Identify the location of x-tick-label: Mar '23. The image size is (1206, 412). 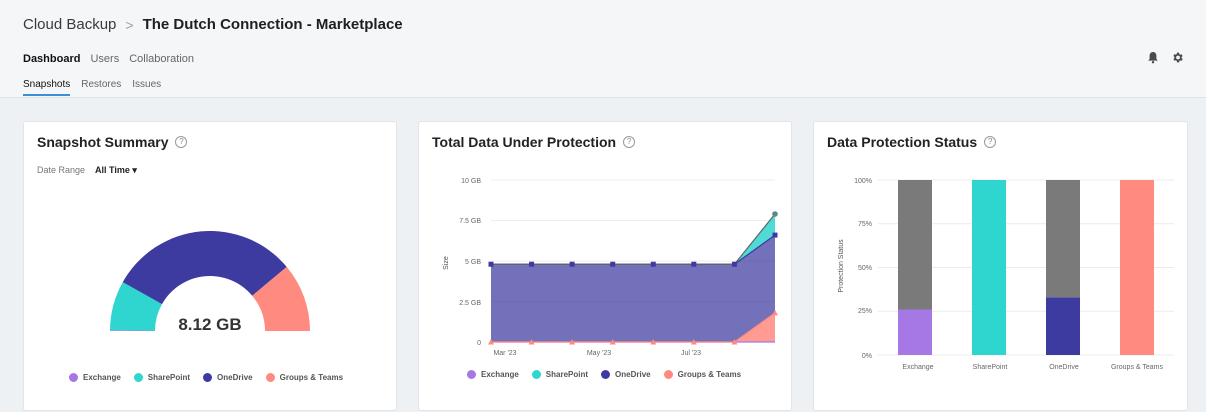
(504, 353).